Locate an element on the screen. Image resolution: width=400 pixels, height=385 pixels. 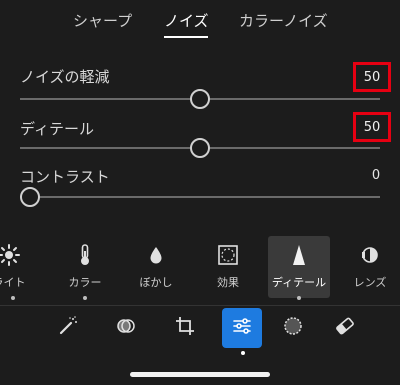
tab-bar: シャープ ノイズ カラーノイズ is located at coordinates (200, 20).